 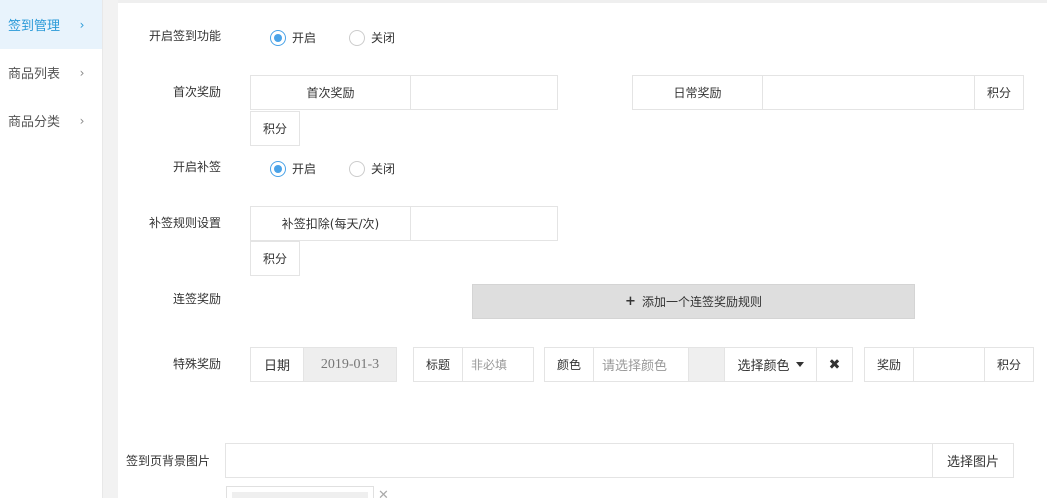 I want to click on sidebar-item-signin-management: 签到管理 ›, so click(x=51, y=24).